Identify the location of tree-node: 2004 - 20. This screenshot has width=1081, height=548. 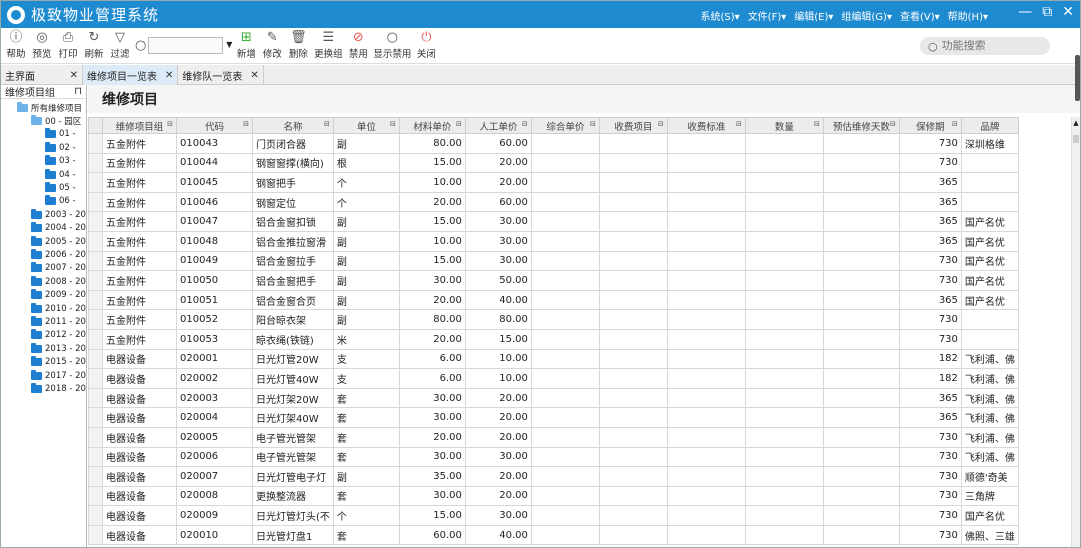
(43, 228).